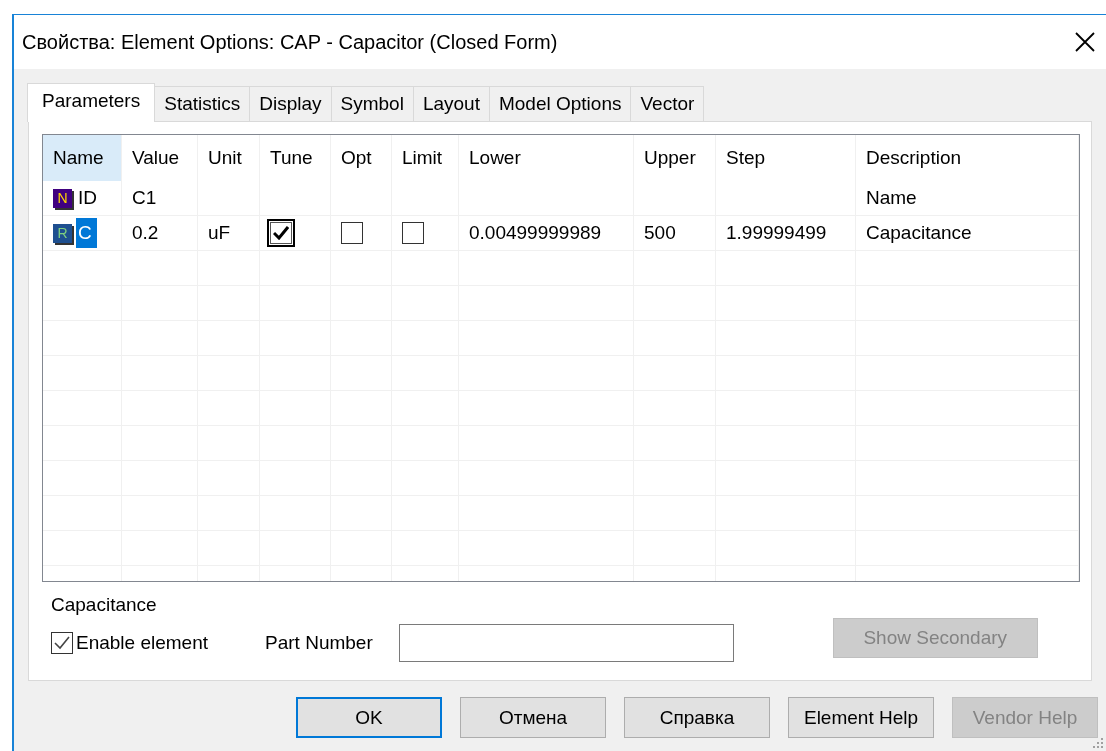  I want to click on tab: Vector, so click(667, 103).